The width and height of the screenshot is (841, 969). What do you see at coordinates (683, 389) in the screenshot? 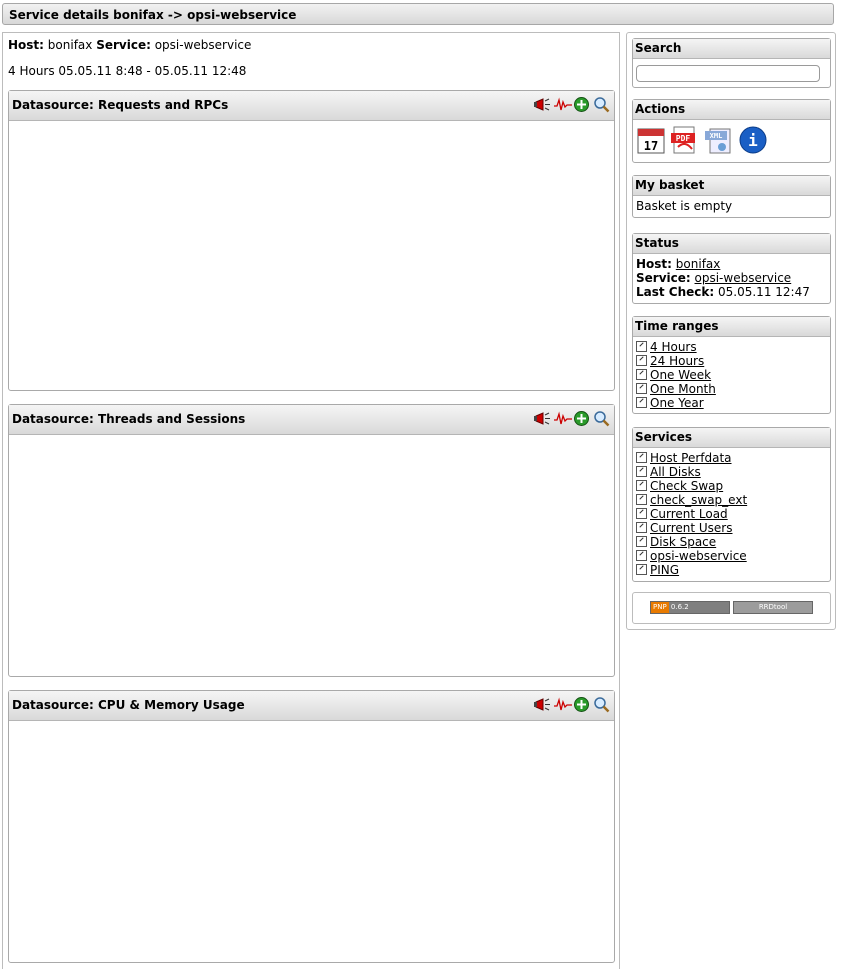
I see `time-range-link: One Month` at bounding box center [683, 389].